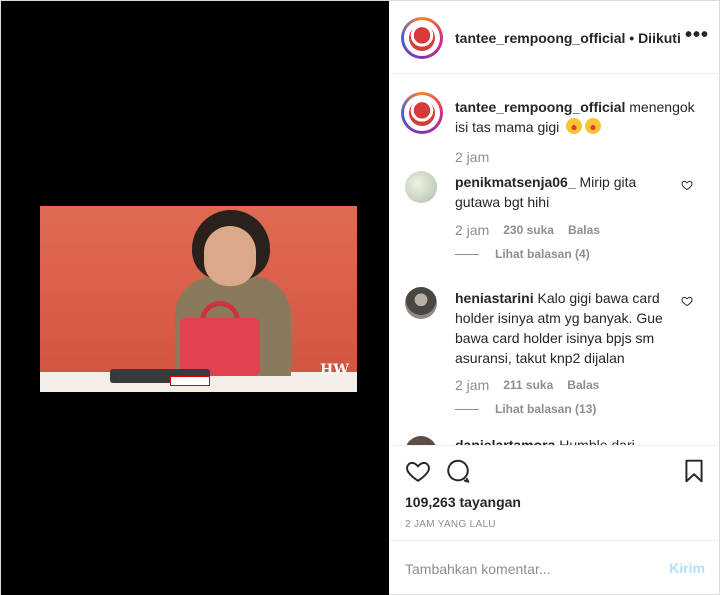  I want to click on author-header-line: tantee_rempoong_official • Diikuti, so click(568, 38).